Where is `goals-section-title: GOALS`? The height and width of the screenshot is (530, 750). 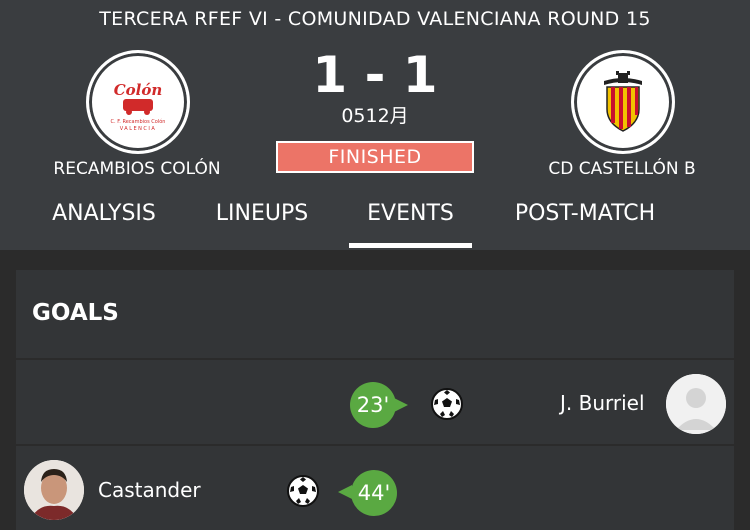 goals-section-title: GOALS is located at coordinates (75, 313).